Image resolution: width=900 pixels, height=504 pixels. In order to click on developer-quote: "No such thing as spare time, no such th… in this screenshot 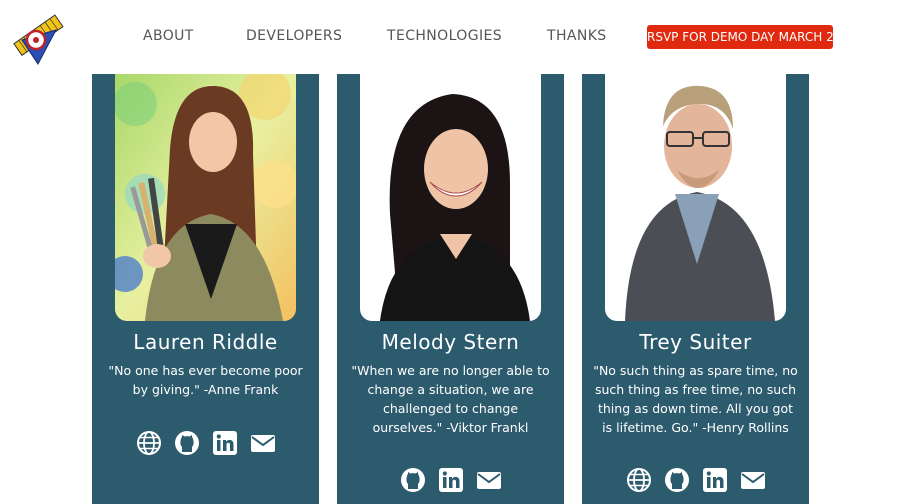, I will do `click(695, 399)`.